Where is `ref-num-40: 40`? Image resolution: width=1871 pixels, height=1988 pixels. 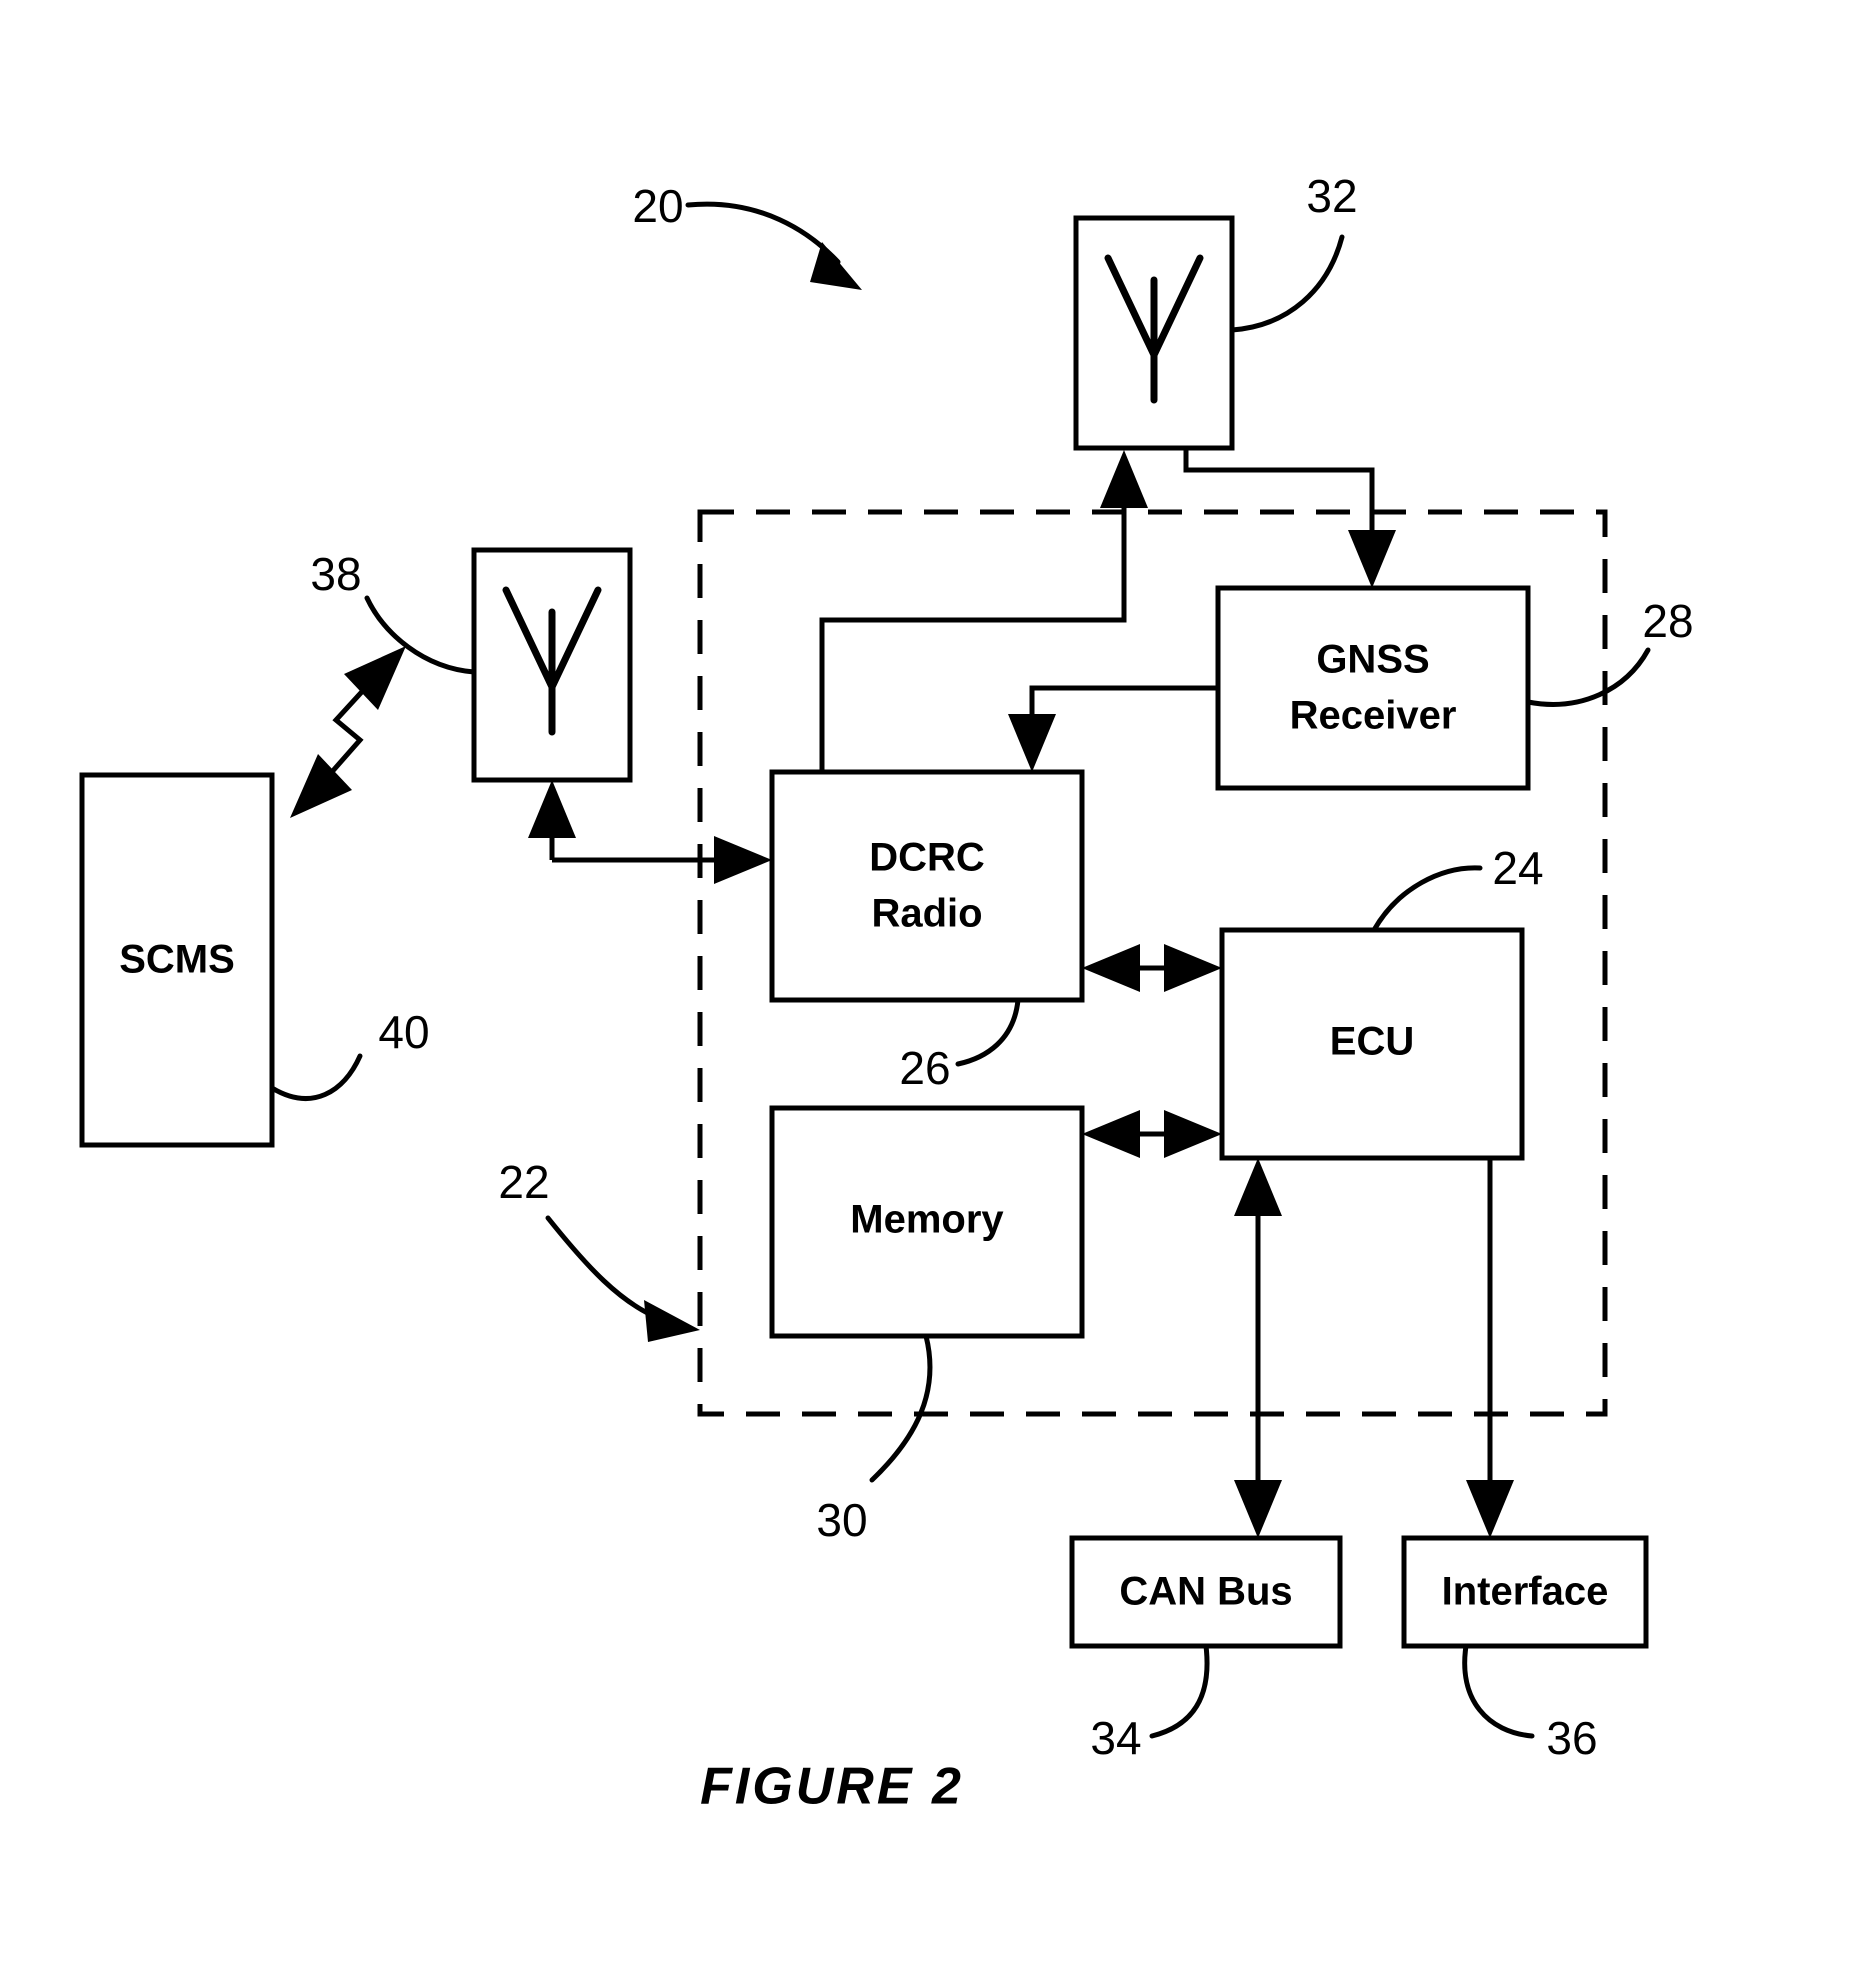
ref-num-40: 40 is located at coordinates (403, 1032).